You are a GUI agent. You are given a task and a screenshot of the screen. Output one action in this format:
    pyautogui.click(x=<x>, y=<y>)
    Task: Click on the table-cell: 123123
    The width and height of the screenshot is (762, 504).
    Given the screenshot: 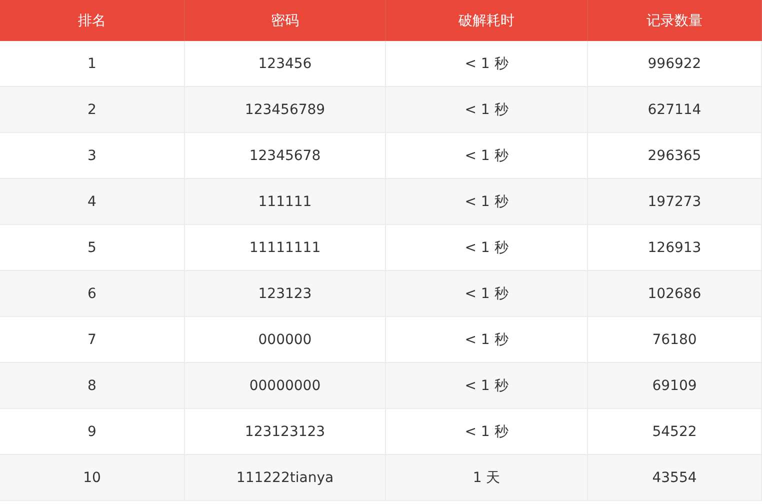 What is the action you would take?
    pyautogui.click(x=285, y=293)
    